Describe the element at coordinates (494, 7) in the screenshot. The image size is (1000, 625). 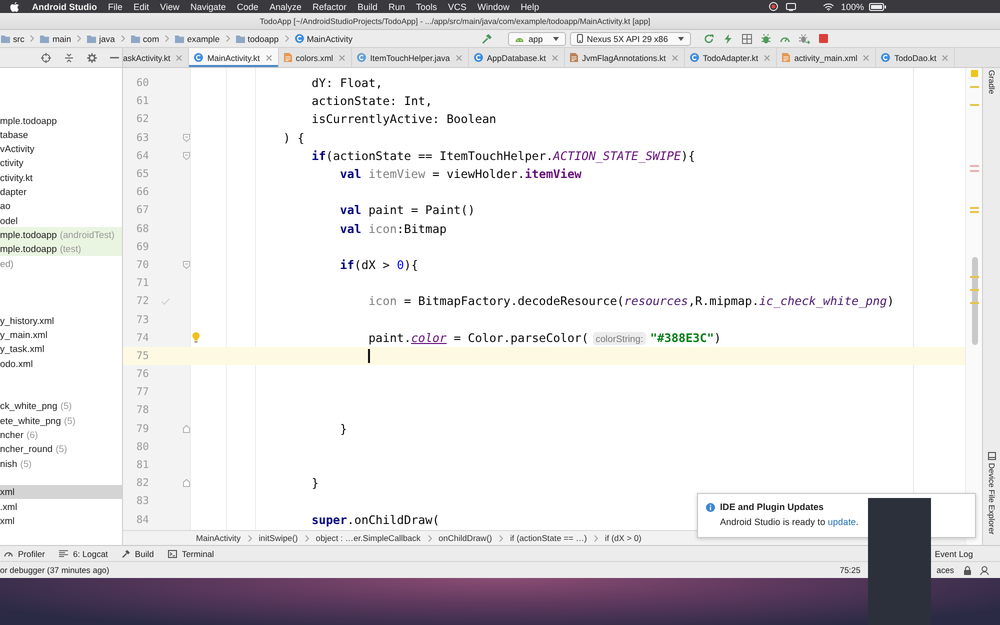
I see `menu-item: Window` at that location.